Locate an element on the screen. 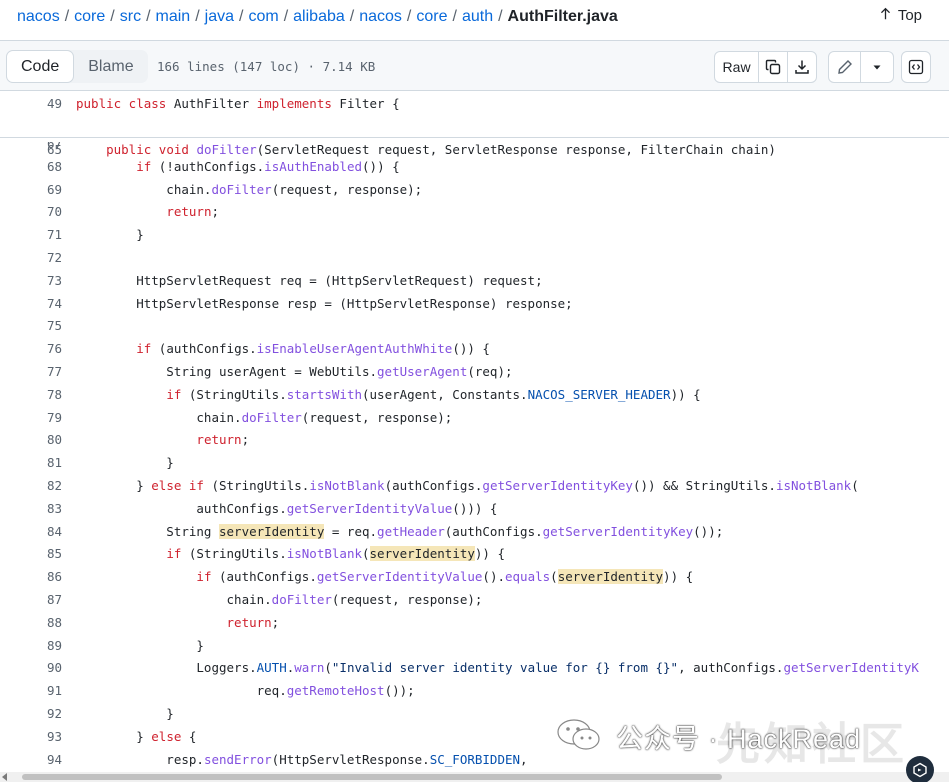 This screenshot has height=782, width=949. download-icon is located at coordinates (802, 67).